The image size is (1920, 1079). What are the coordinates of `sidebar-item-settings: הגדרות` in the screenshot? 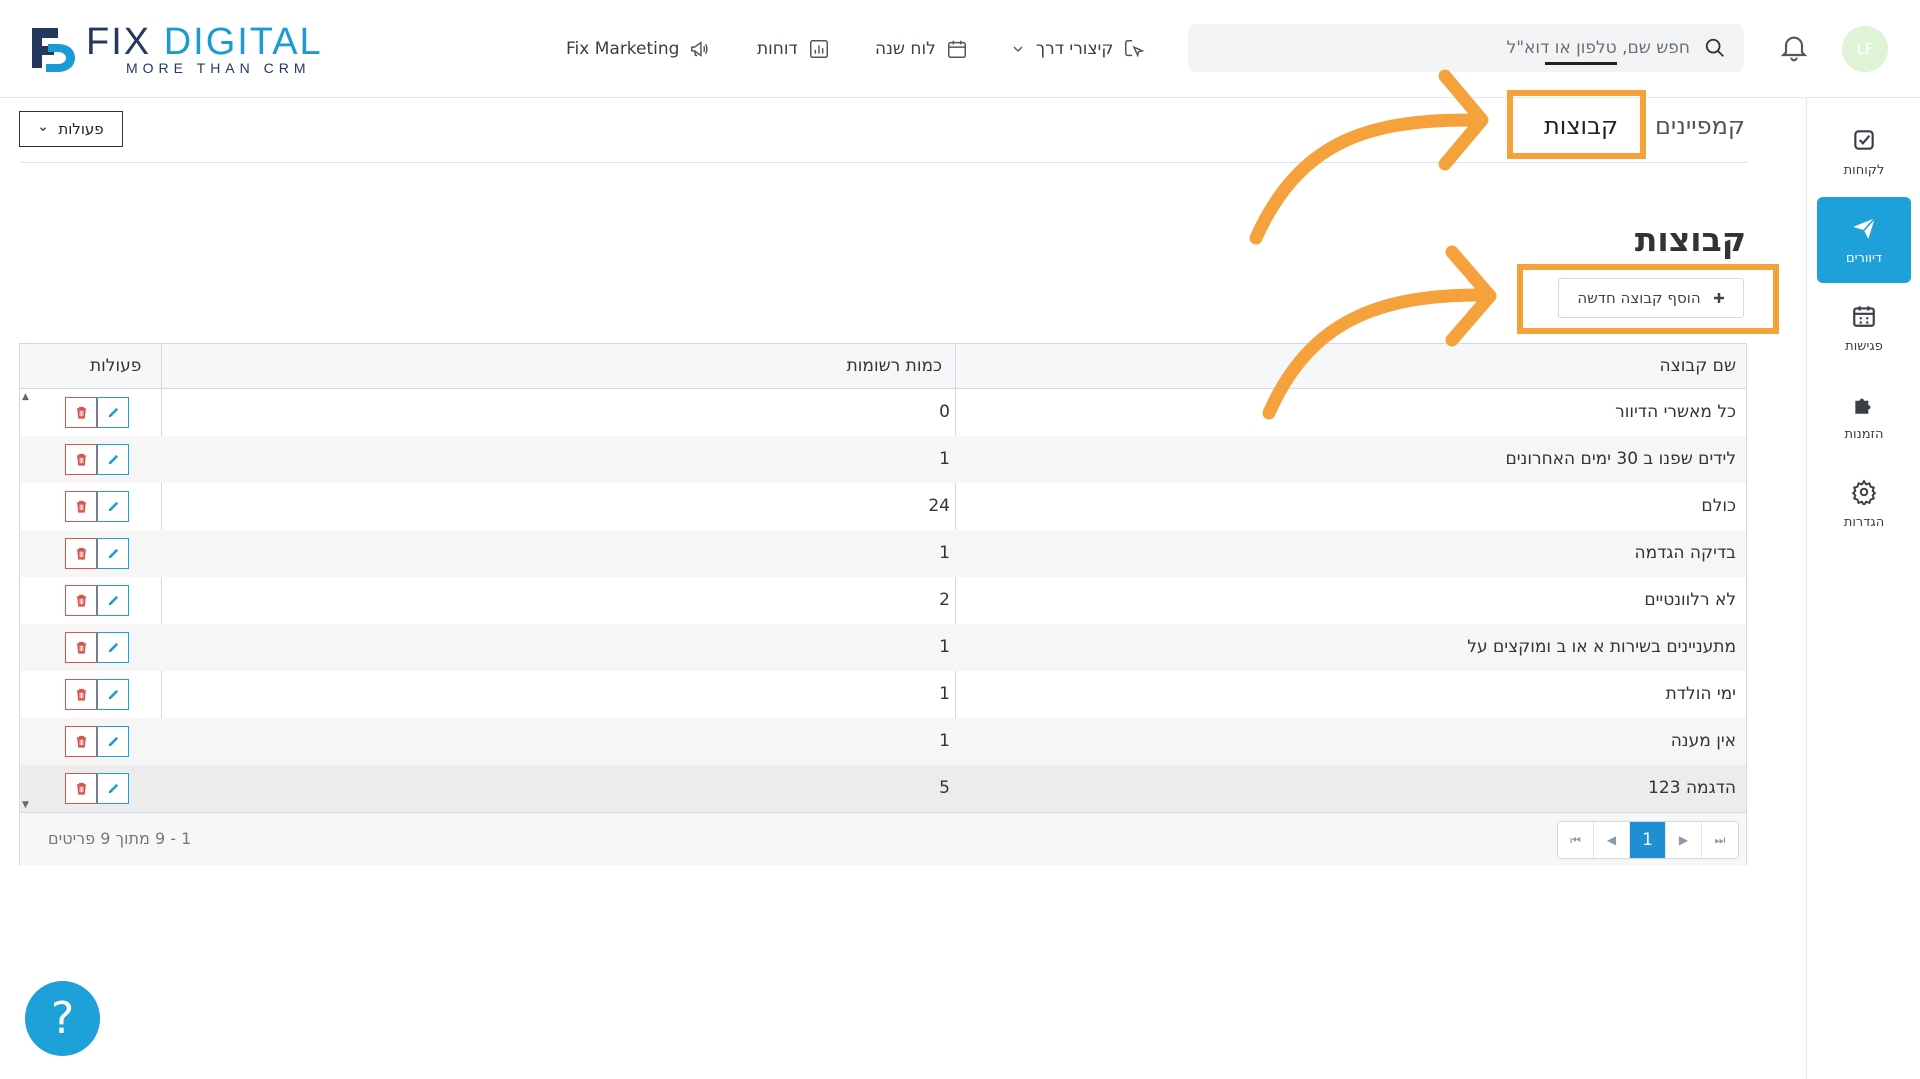 It's located at (1864, 504).